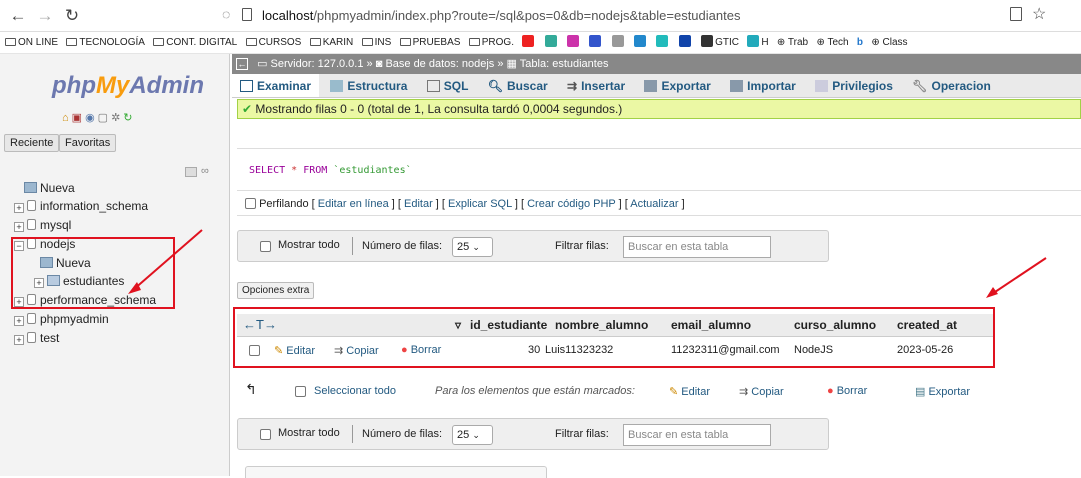  What do you see at coordinates (353, 204) in the screenshot?
I see `link-inline-edit: Editar en línea` at bounding box center [353, 204].